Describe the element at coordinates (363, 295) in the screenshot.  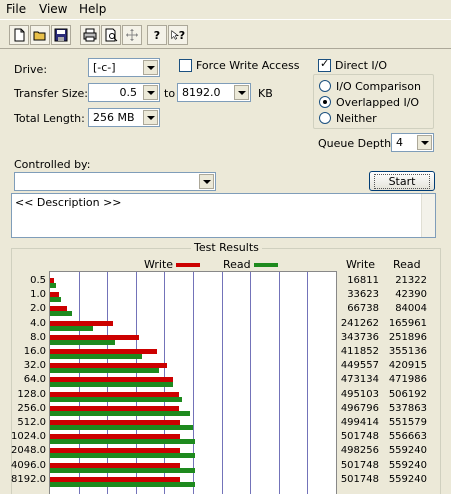
I see `write-value: 33623` at that location.